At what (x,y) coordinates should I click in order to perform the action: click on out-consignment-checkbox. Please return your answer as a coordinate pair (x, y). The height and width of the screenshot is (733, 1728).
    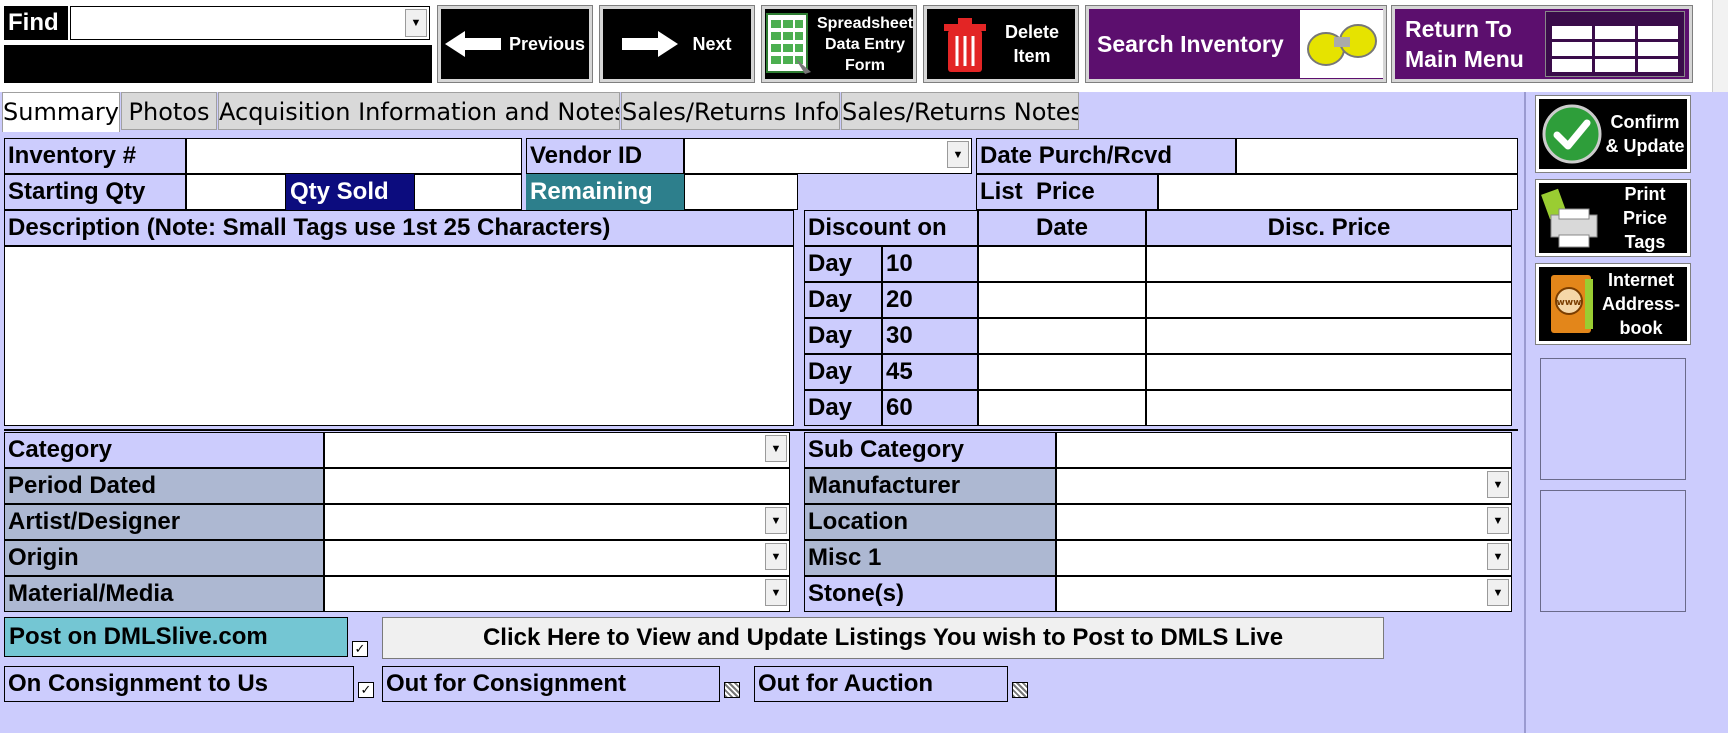
    Looking at the image, I should click on (732, 690).